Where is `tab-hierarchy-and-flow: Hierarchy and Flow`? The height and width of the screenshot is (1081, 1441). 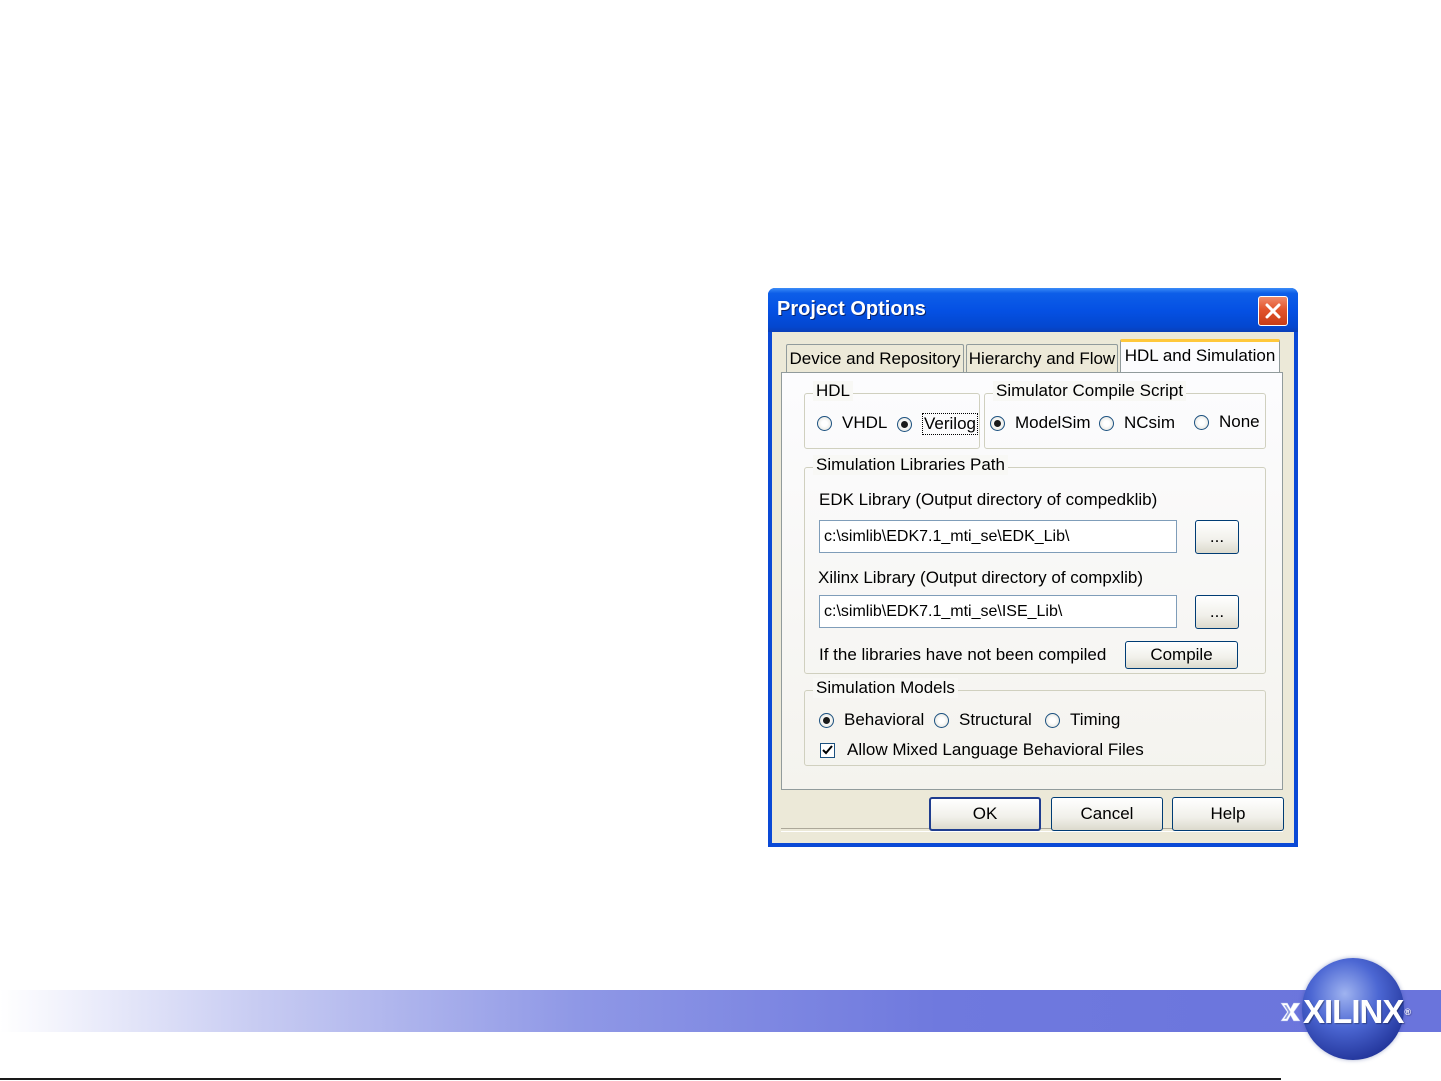 tab-hierarchy-and-flow: Hierarchy and Flow is located at coordinates (1042, 358).